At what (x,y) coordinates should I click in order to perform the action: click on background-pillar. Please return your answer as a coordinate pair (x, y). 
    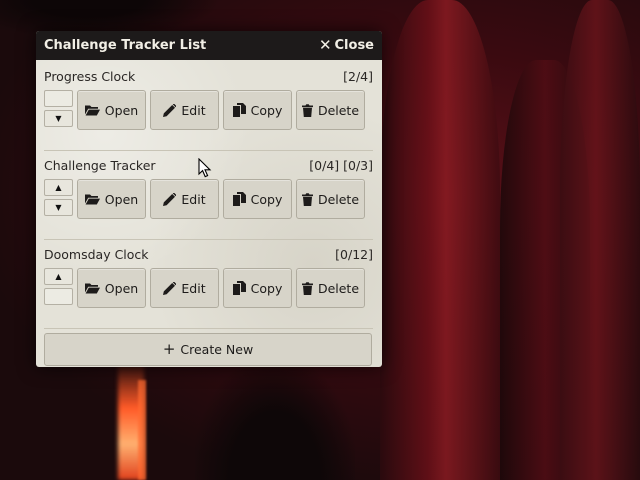
    Looking at the image, I should click on (600, 240).